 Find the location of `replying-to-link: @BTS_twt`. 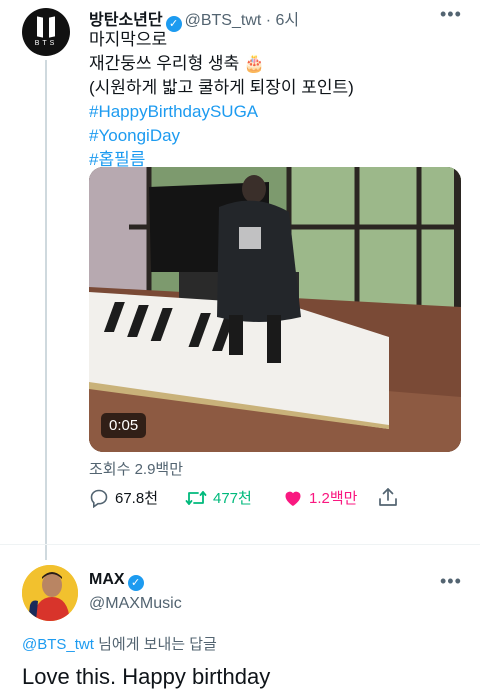

replying-to-link: @BTS_twt is located at coordinates (58, 644).